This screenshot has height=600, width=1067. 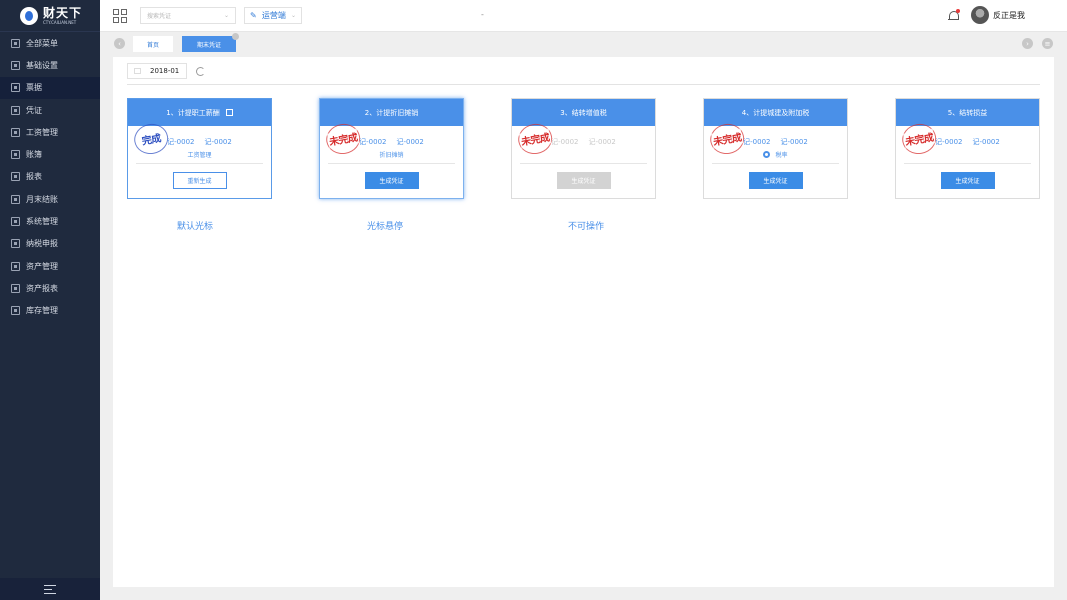 I want to click on sidebar-item-label: 票据, so click(x=34, y=88).